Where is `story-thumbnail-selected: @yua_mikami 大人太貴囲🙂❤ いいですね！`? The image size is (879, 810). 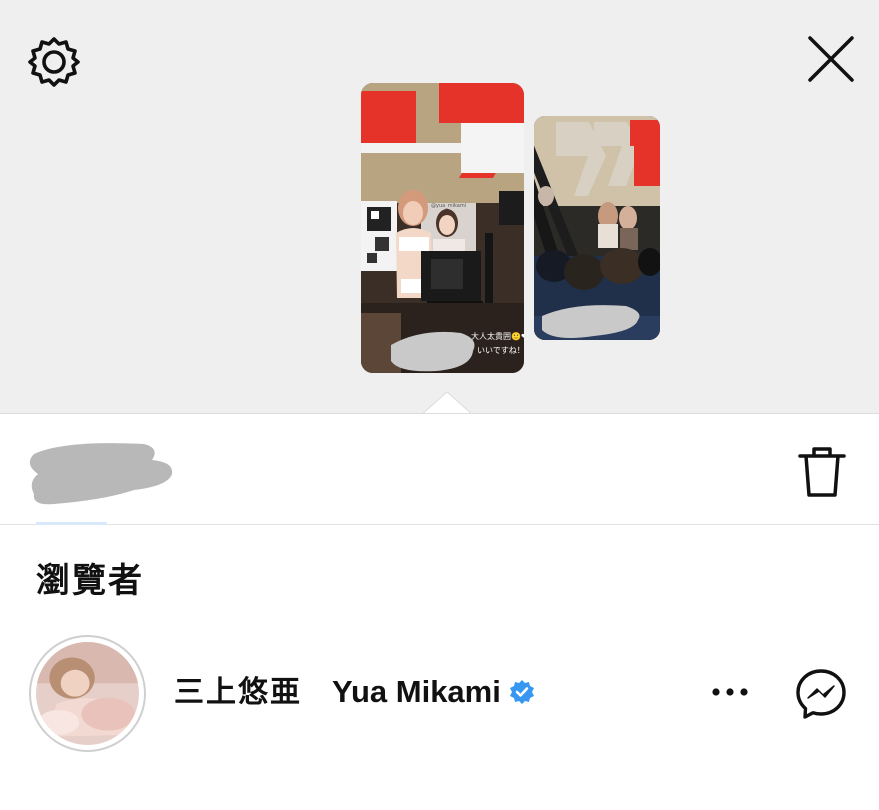
story-thumbnail-selected: @yua_mikami 大人太貴囲🙂❤ いいですね！ is located at coordinates (442, 228).